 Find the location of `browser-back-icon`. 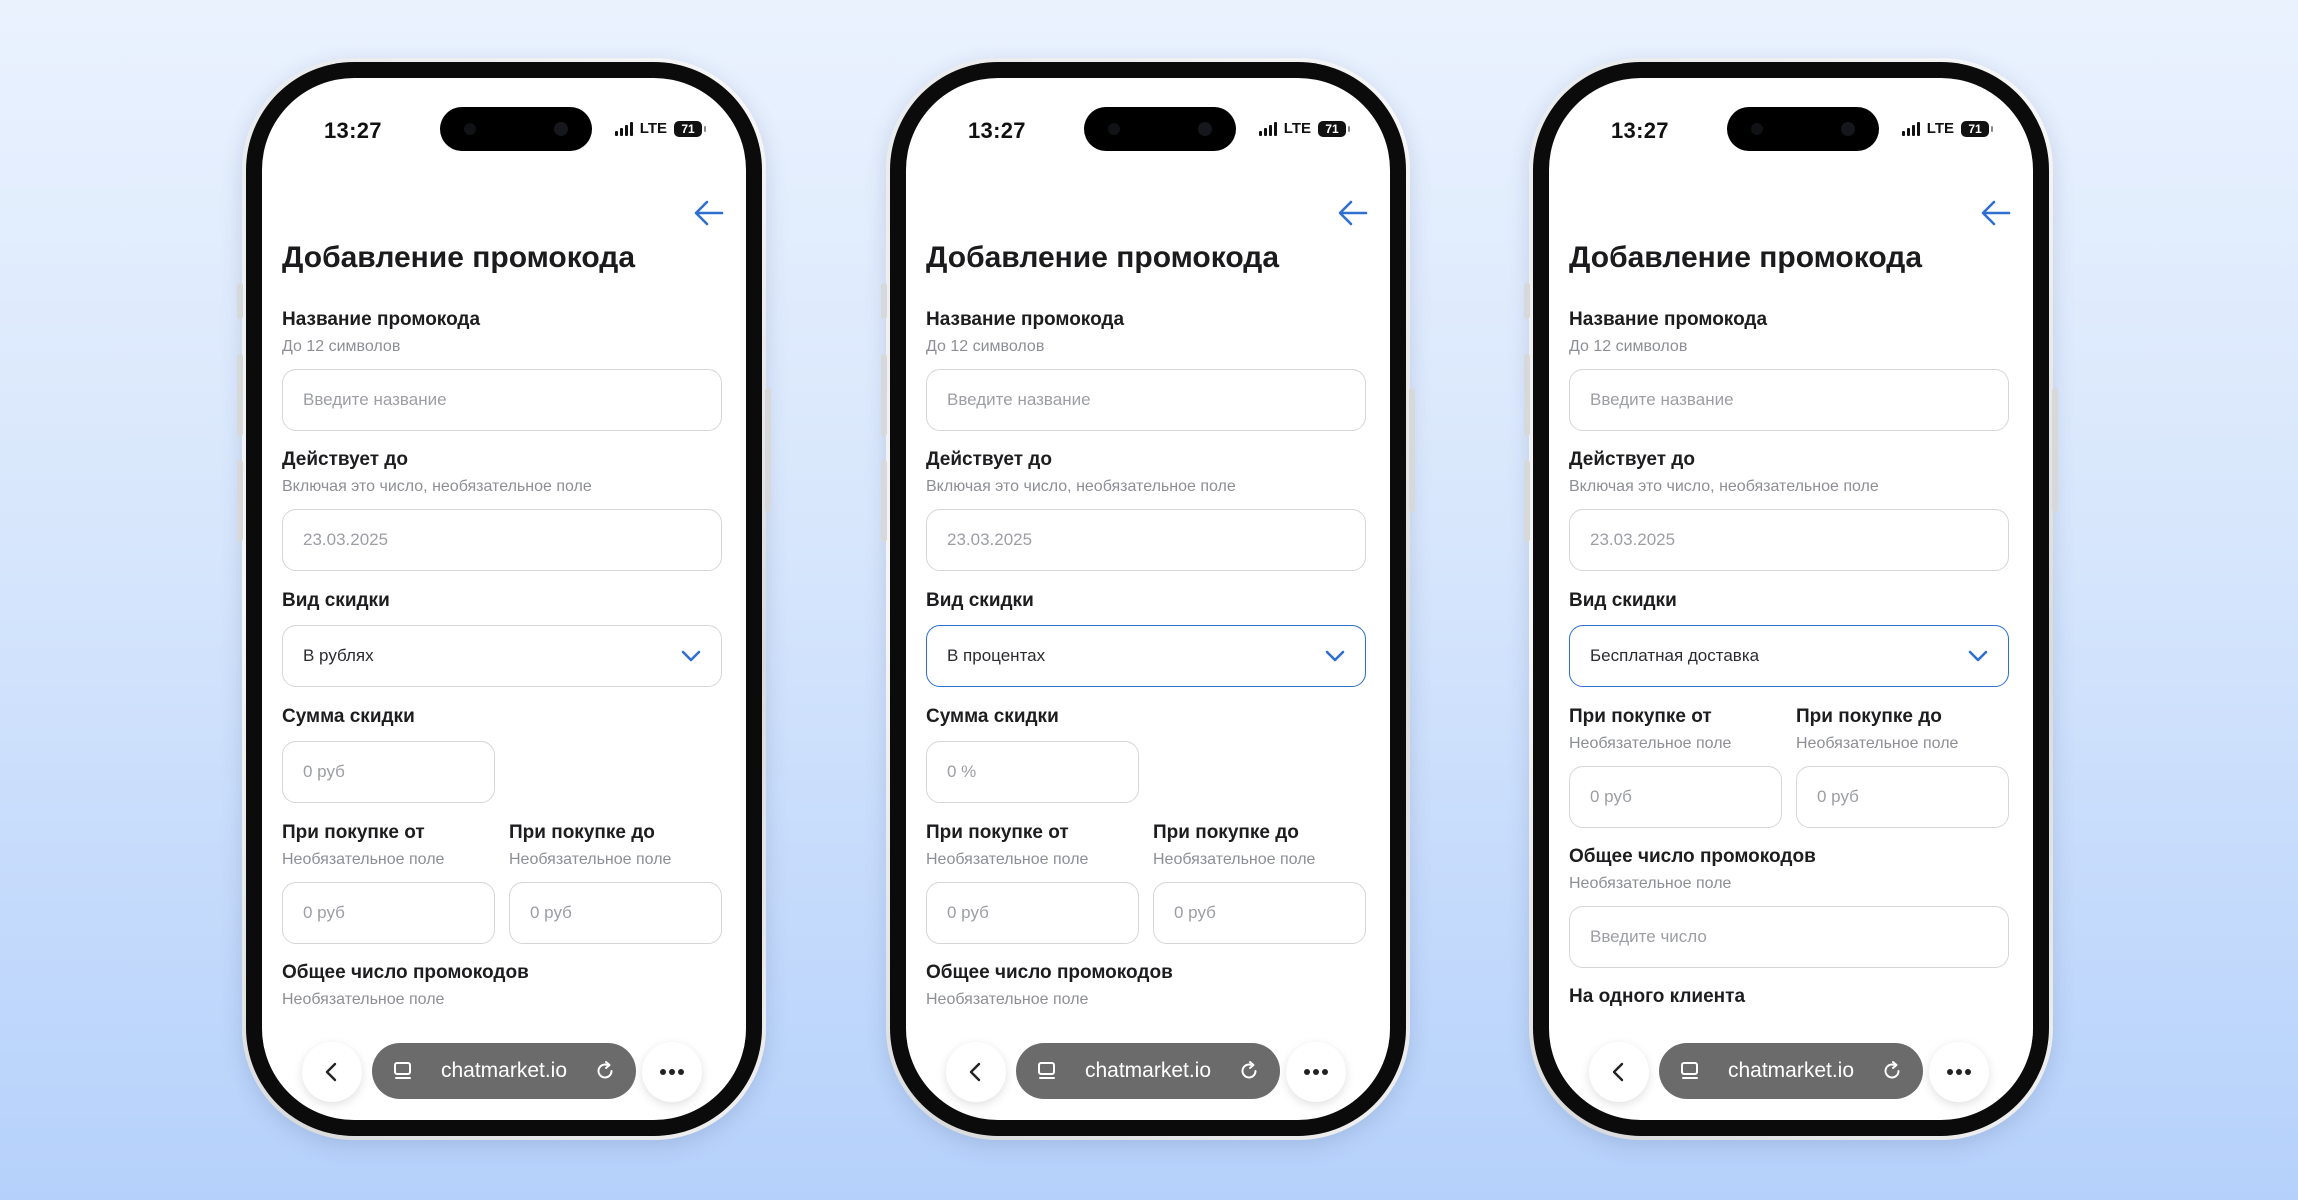

browser-back-icon is located at coordinates (975, 1072).